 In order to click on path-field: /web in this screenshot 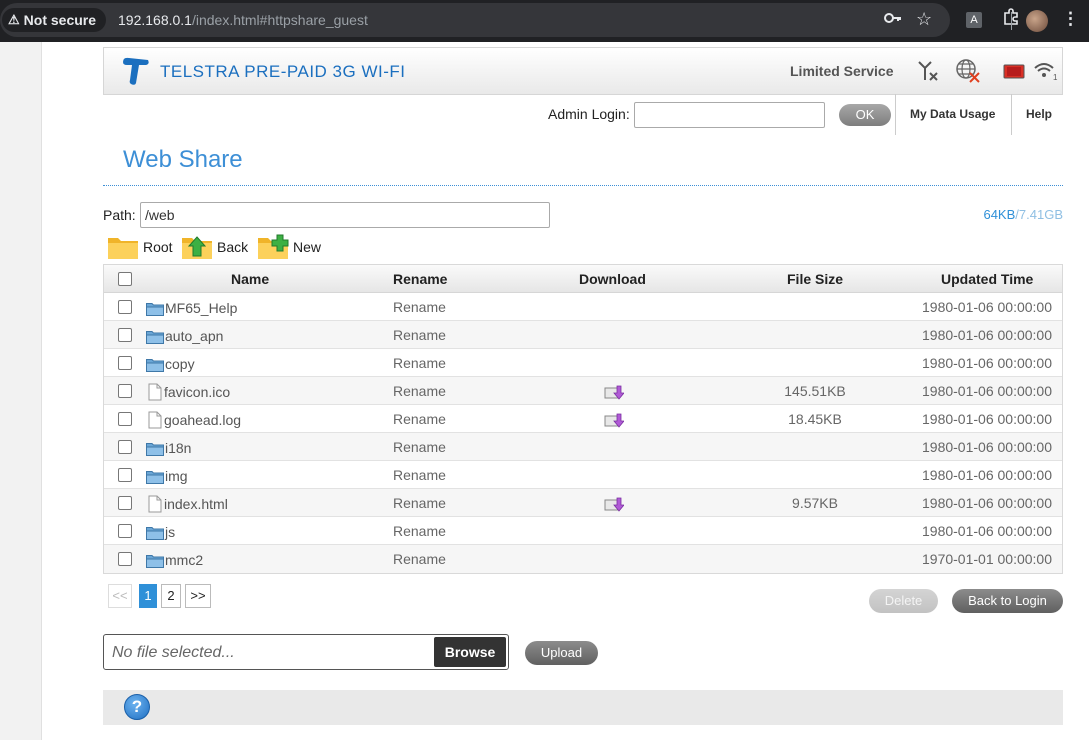, I will do `click(345, 215)`.